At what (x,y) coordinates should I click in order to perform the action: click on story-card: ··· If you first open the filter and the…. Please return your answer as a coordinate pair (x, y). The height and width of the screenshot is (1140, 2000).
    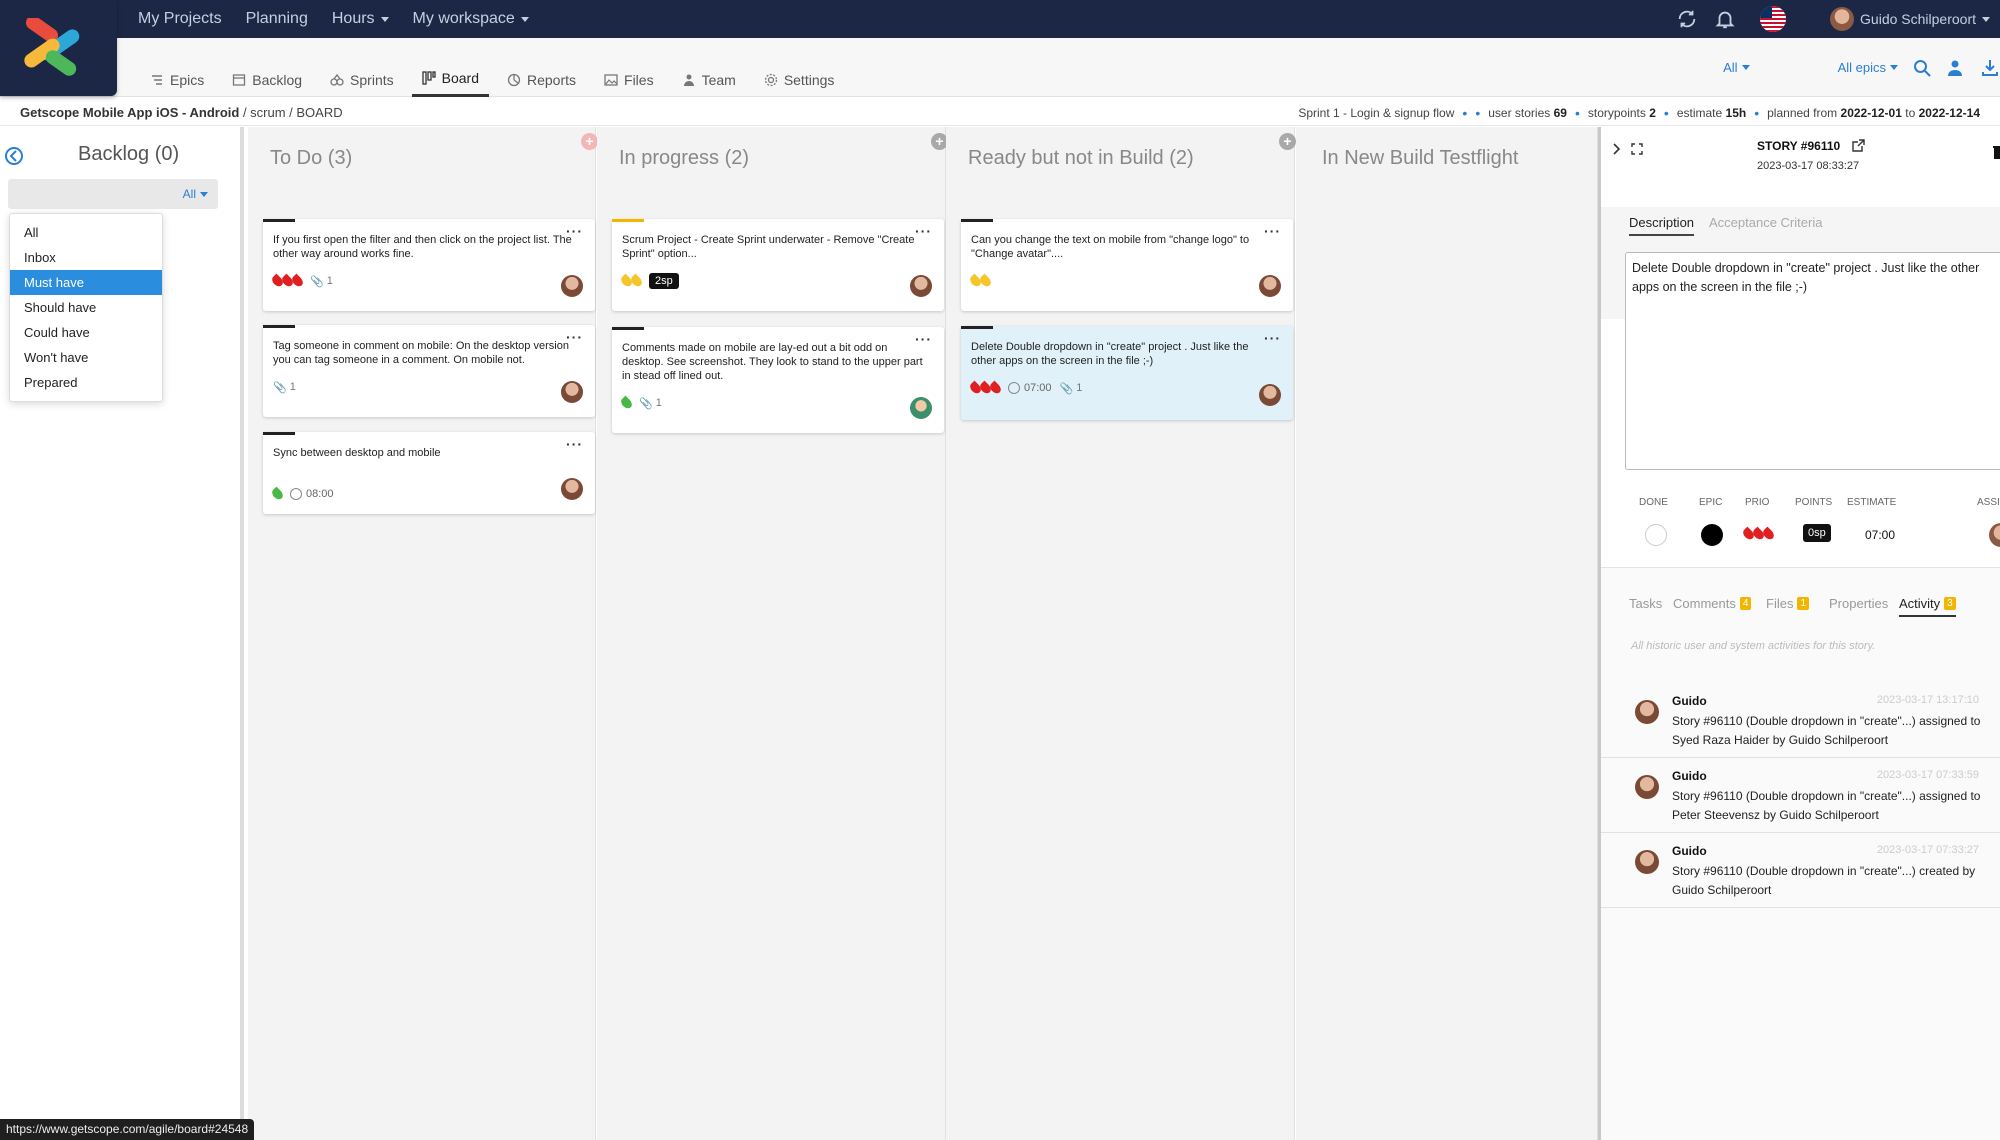
    Looking at the image, I should click on (429, 265).